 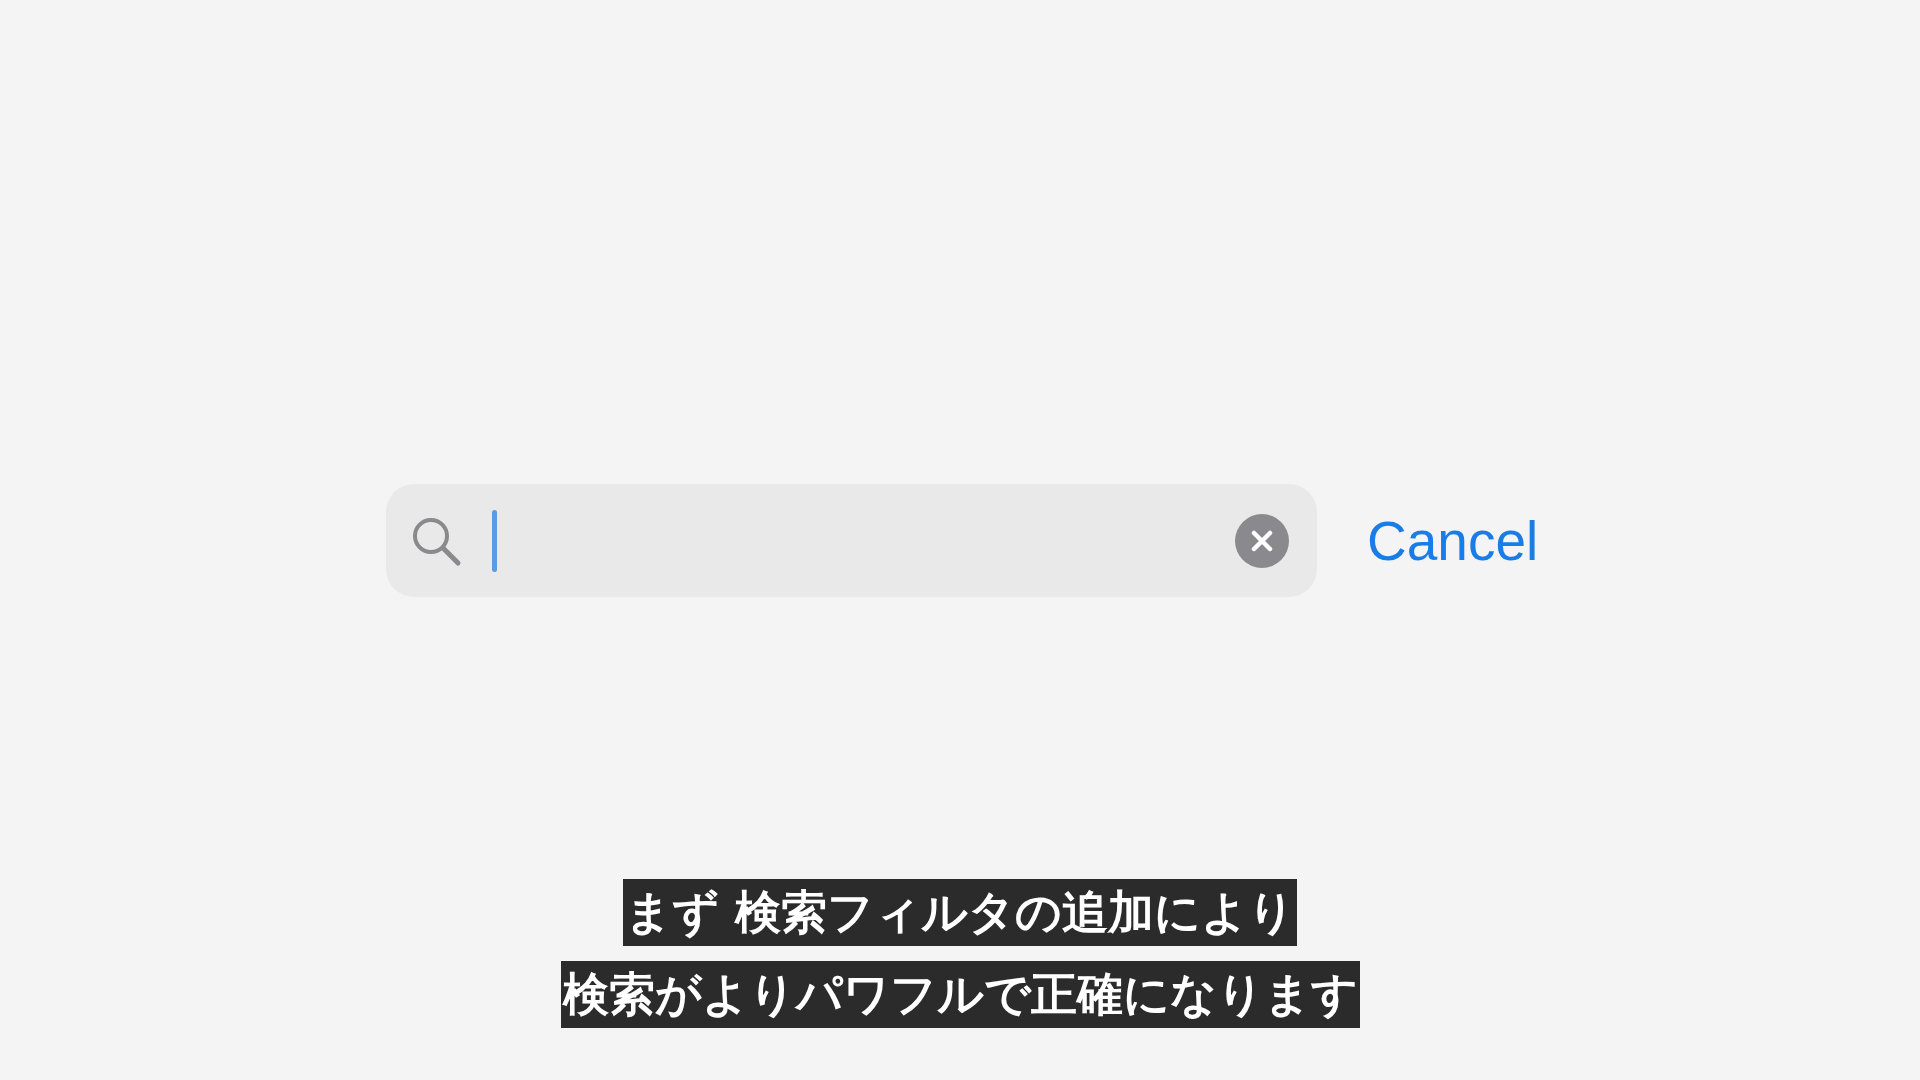 What do you see at coordinates (851, 540) in the screenshot?
I see `search-field` at bounding box center [851, 540].